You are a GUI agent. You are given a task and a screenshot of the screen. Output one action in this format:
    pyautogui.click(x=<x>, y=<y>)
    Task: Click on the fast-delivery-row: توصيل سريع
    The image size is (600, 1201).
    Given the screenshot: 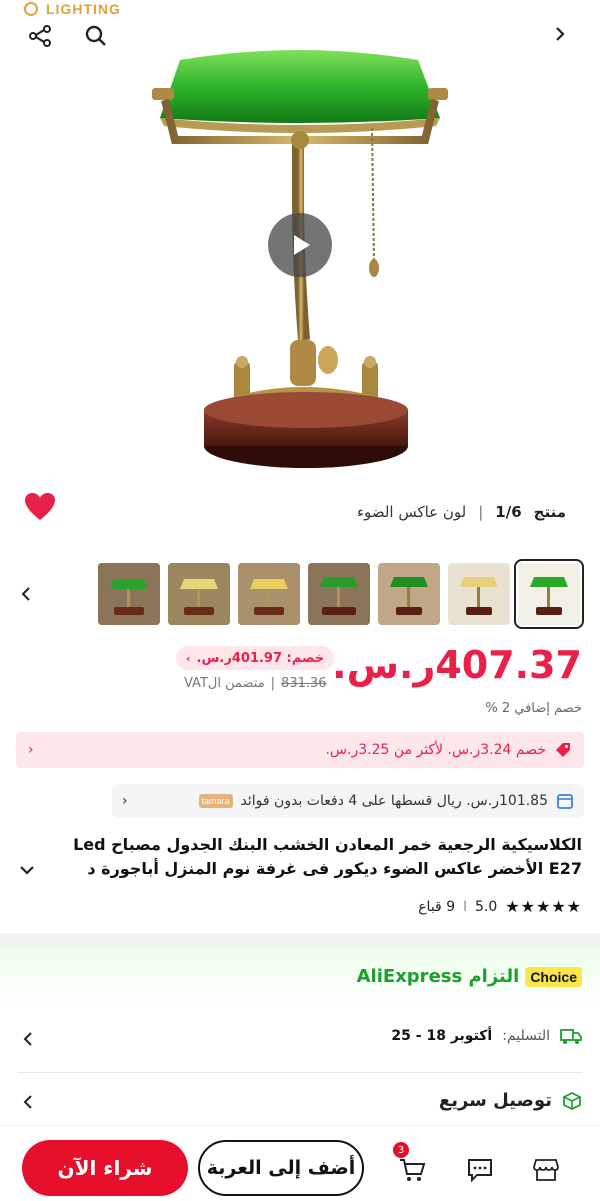 What is the action you would take?
    pyautogui.click(x=510, y=1100)
    